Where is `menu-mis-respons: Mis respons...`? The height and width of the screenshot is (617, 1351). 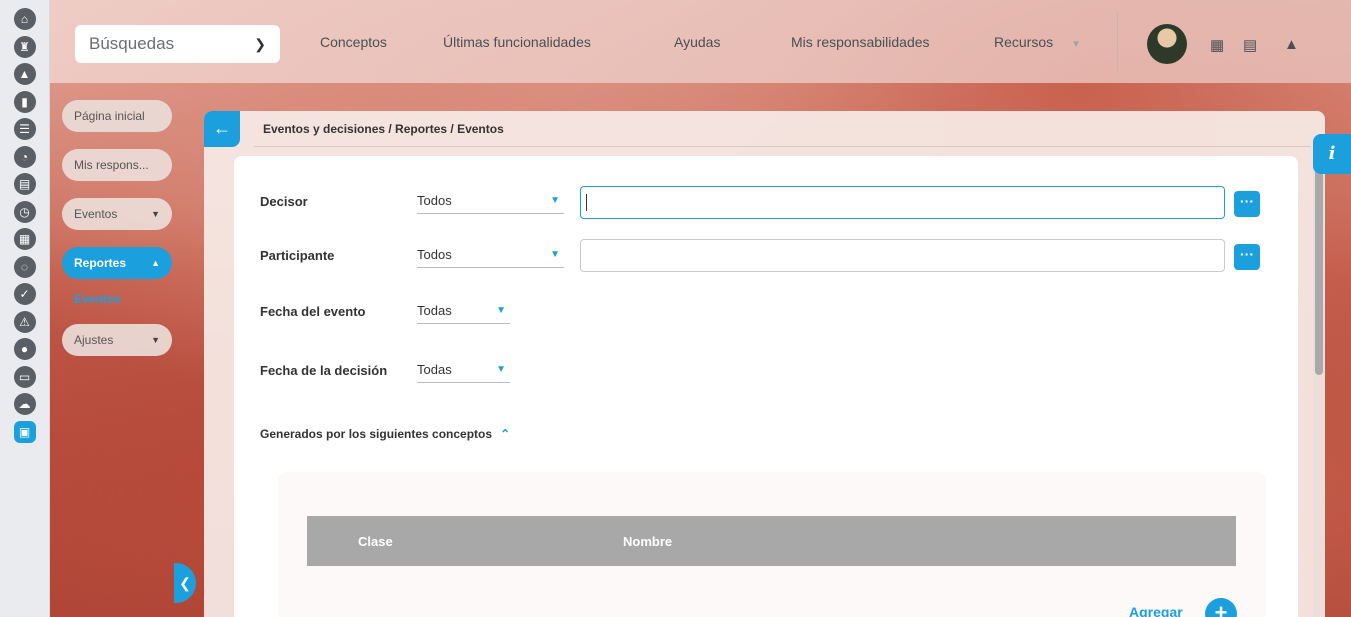
menu-mis-respons: Mis respons... is located at coordinates (117, 165).